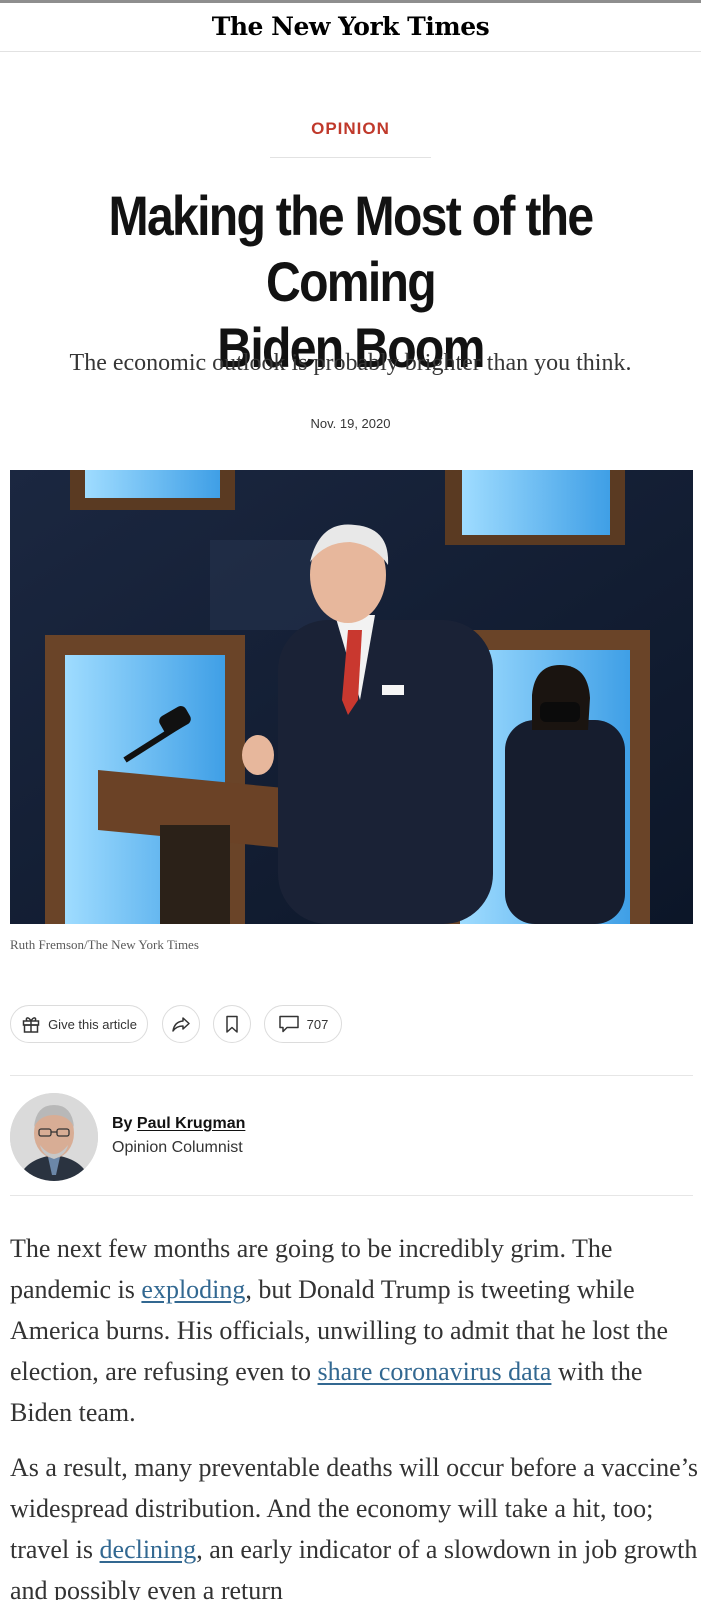  What do you see at coordinates (54, 1137) in the screenshot?
I see `avatar` at bounding box center [54, 1137].